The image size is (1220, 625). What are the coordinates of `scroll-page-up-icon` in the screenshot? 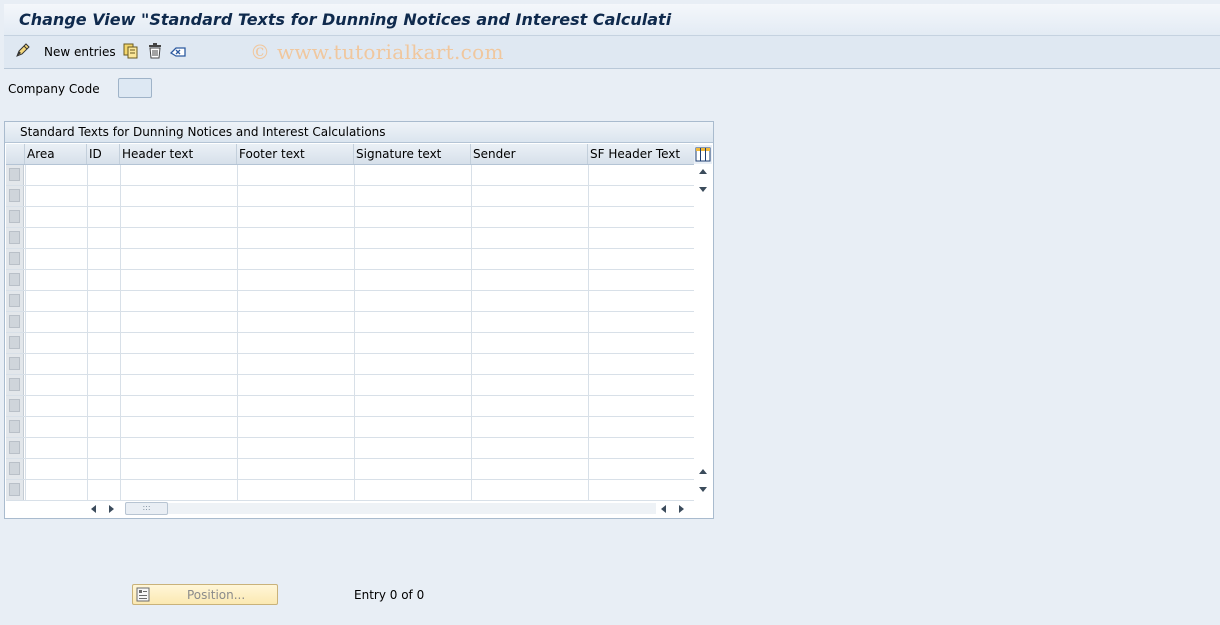 It's located at (703, 471).